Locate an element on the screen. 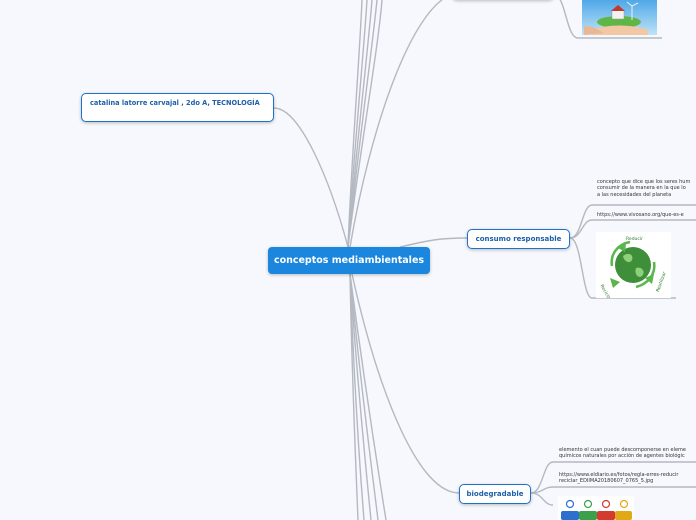 The height and width of the screenshot is (520, 696). consumo-responsable-node: consumo responsable is located at coordinates (518, 239).